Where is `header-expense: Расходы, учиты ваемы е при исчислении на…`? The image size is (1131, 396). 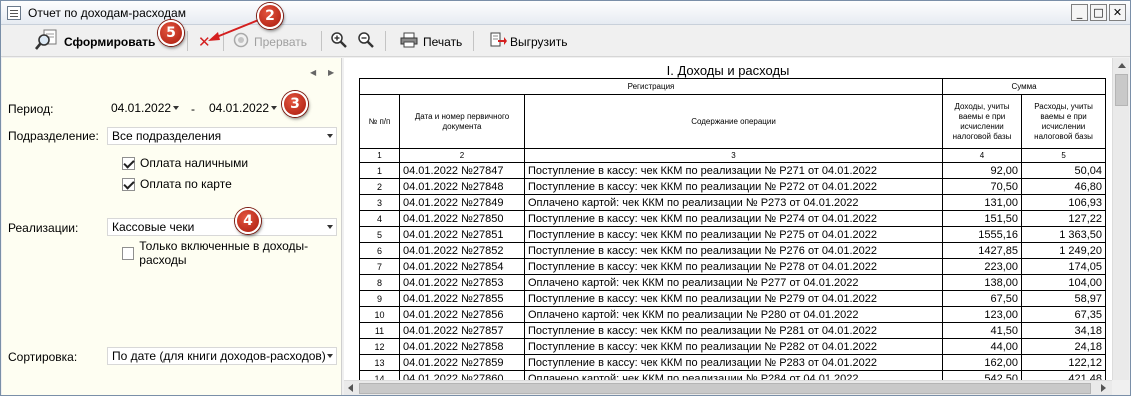
header-expense: Расходы, учиты ваемы е при исчислении на… is located at coordinates (1064, 121).